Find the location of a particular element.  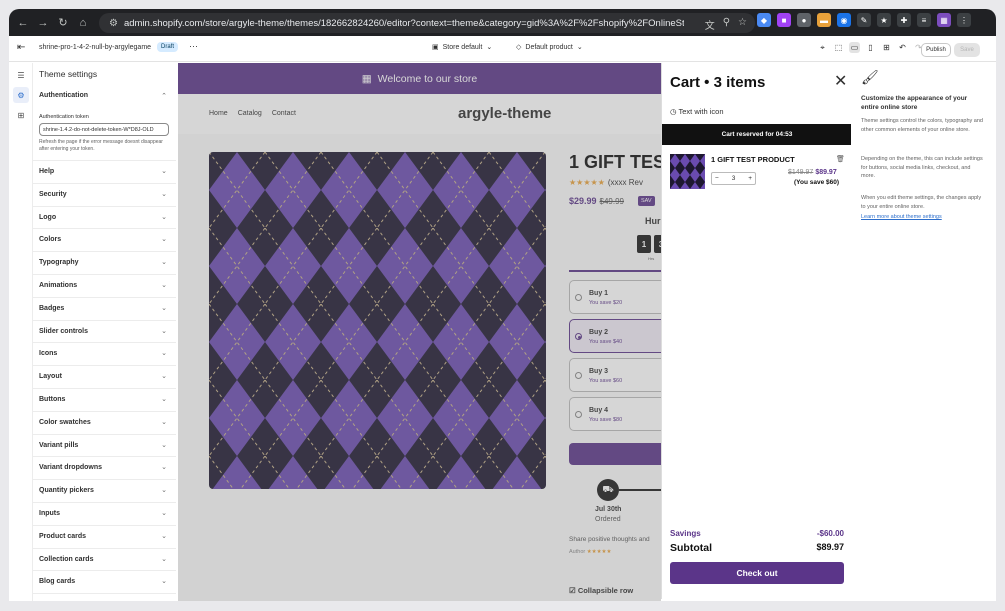

settings-section-variant-pills: Variant pills ⌄ is located at coordinates (104, 446).